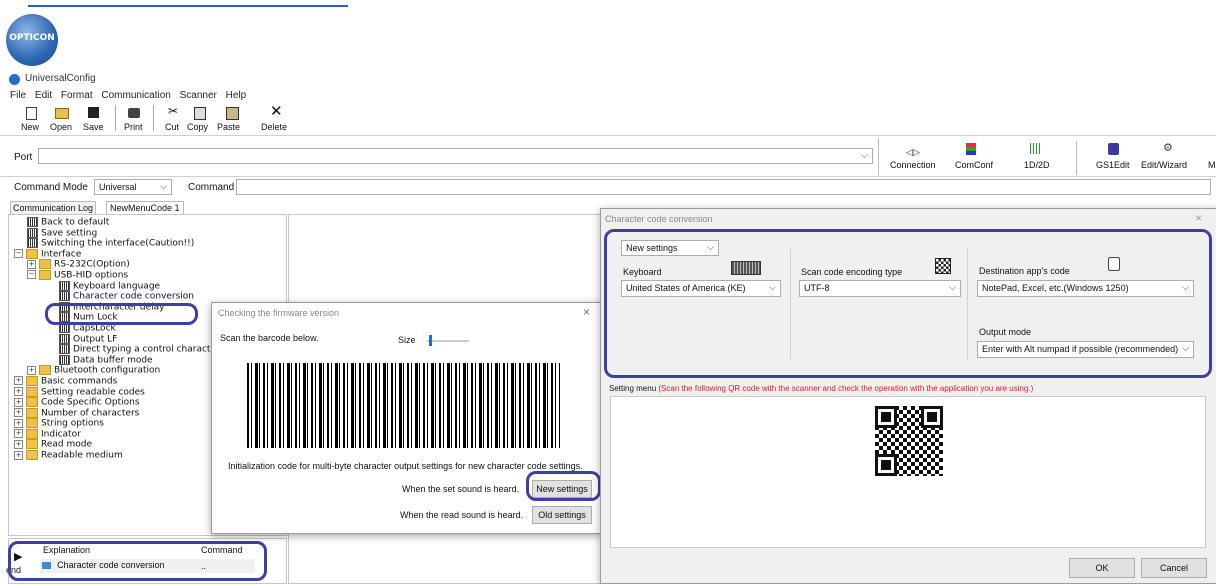 This screenshot has width=1216, height=584. I want to click on ribbon-bottom-border, so click(608, 176).